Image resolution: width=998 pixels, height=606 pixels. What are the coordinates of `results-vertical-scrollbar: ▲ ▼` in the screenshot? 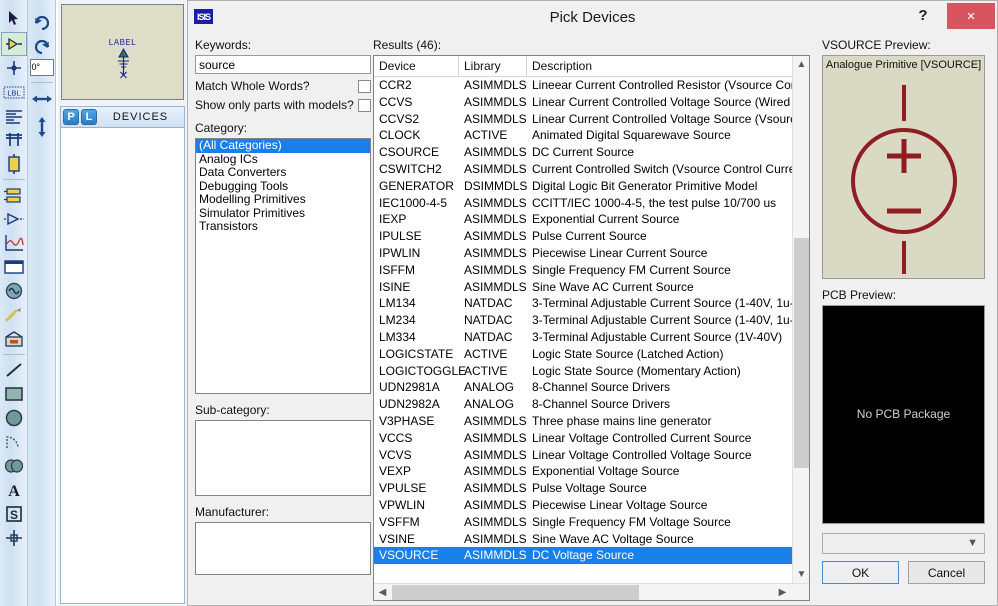 It's located at (800, 319).